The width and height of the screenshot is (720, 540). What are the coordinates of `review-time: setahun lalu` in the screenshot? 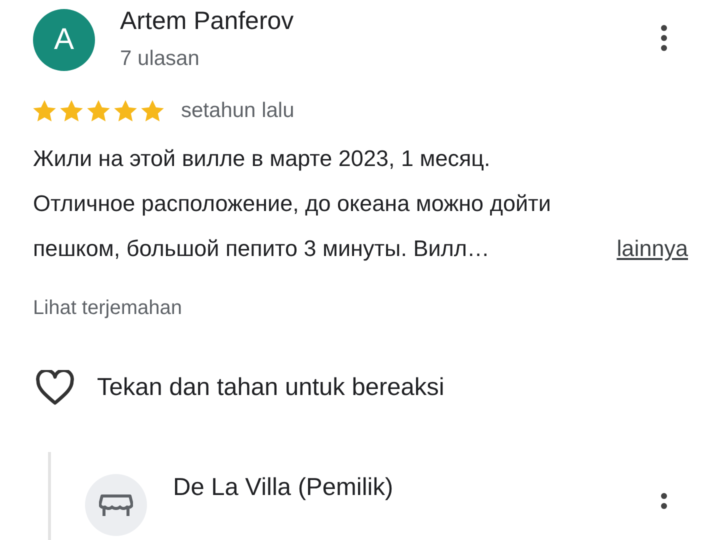 It's located at (237, 111).